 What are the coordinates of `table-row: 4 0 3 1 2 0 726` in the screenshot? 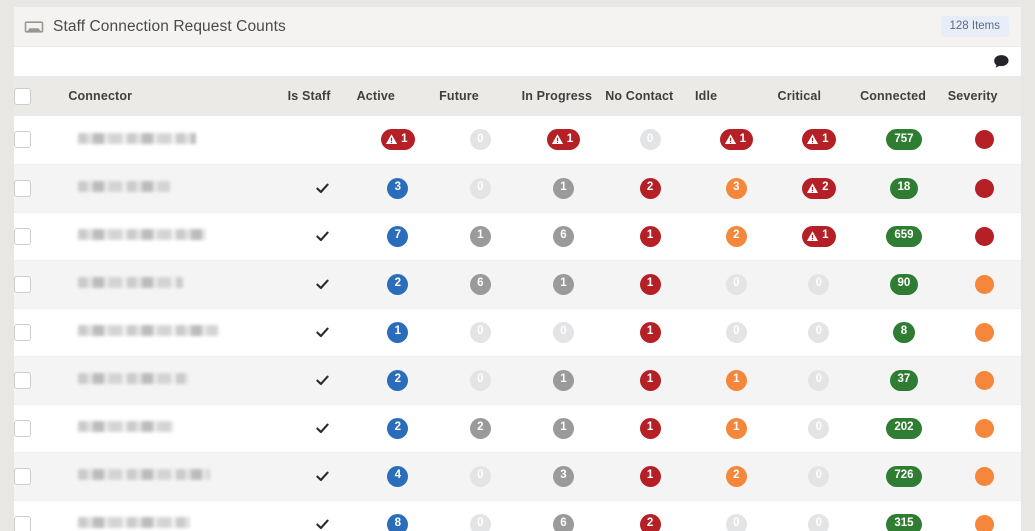 It's located at (517, 476).